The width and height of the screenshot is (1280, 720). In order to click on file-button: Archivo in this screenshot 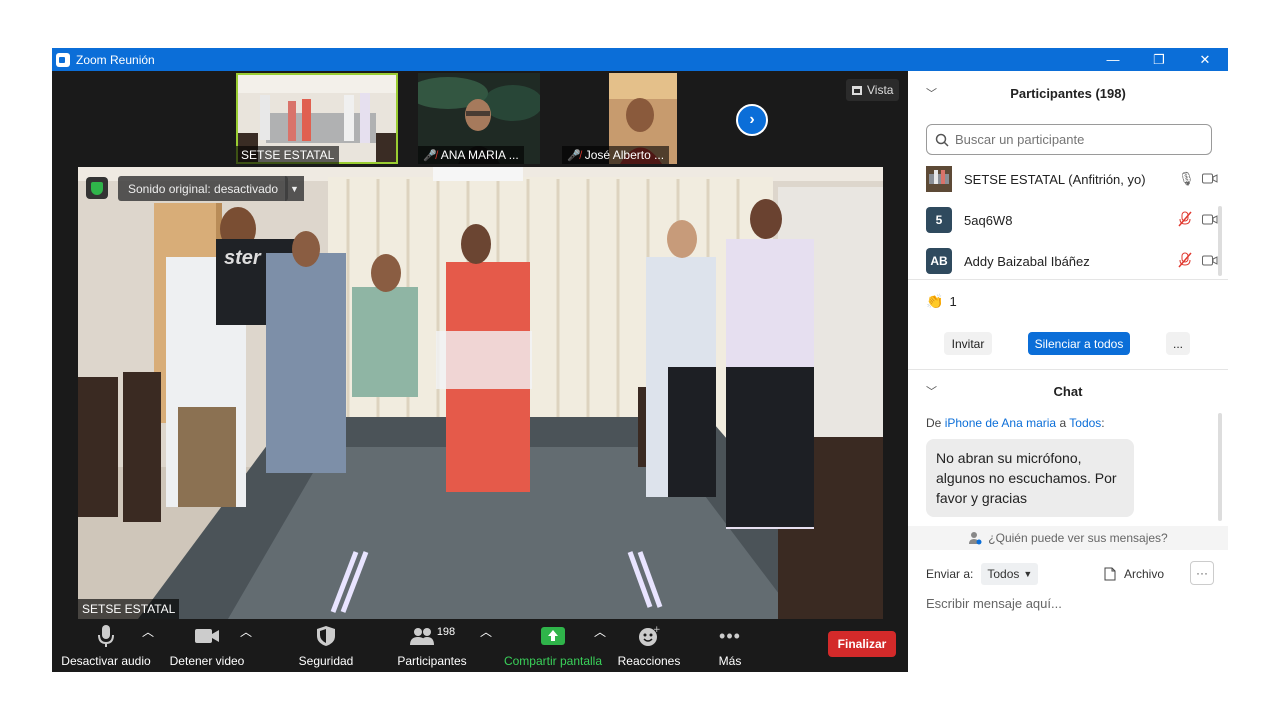, I will do `click(1134, 574)`.